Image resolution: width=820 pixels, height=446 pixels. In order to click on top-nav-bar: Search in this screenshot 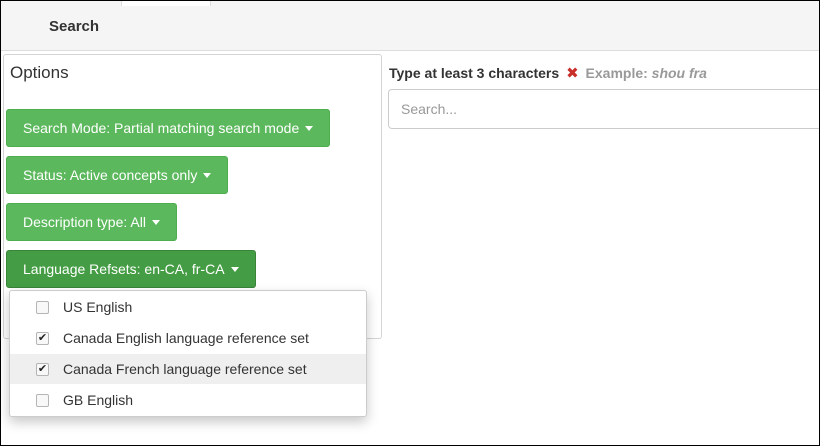, I will do `click(410, 26)`.